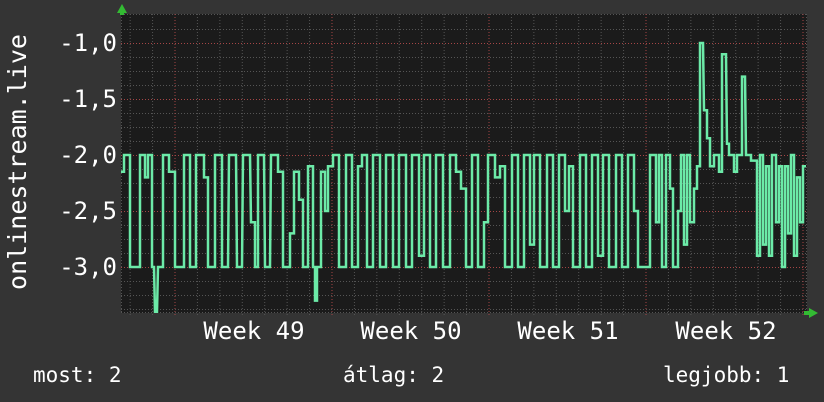 The height and width of the screenshot is (402, 824). I want to click on legend-item: most: 2, so click(77, 375).